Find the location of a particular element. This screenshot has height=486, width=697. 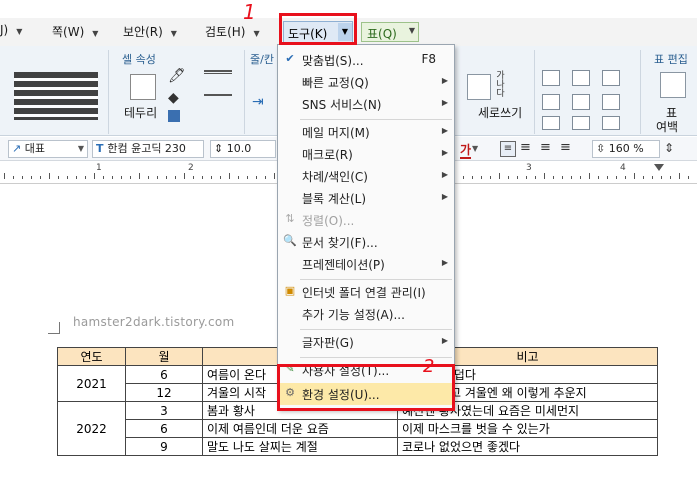

align-middle-icon is located at coordinates (551, 102).